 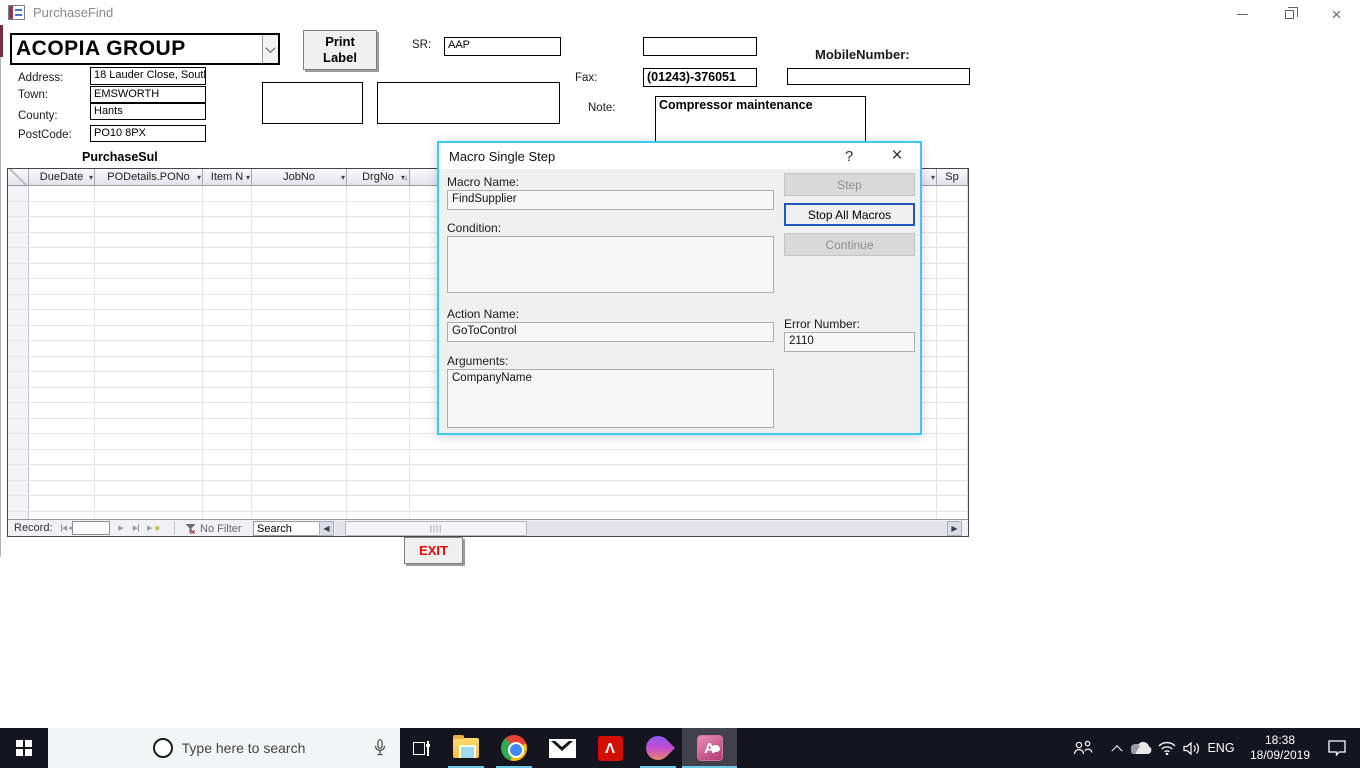 I want to click on town-field: EMSWORTH, so click(x=148, y=94).